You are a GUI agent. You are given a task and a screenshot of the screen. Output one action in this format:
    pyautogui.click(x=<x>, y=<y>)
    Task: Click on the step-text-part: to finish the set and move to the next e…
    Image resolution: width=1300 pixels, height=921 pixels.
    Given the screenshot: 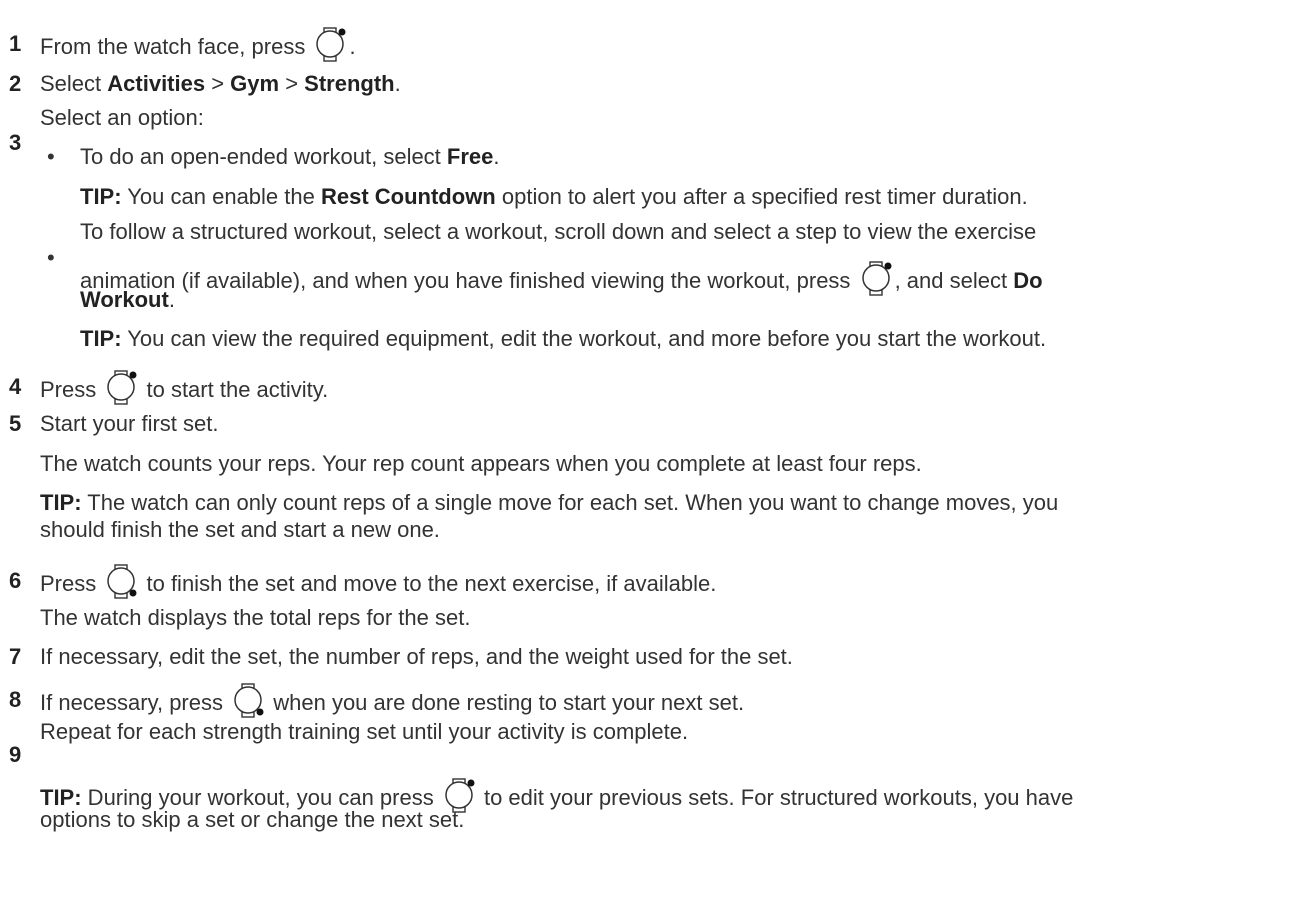 What is the action you would take?
    pyautogui.click(x=428, y=583)
    